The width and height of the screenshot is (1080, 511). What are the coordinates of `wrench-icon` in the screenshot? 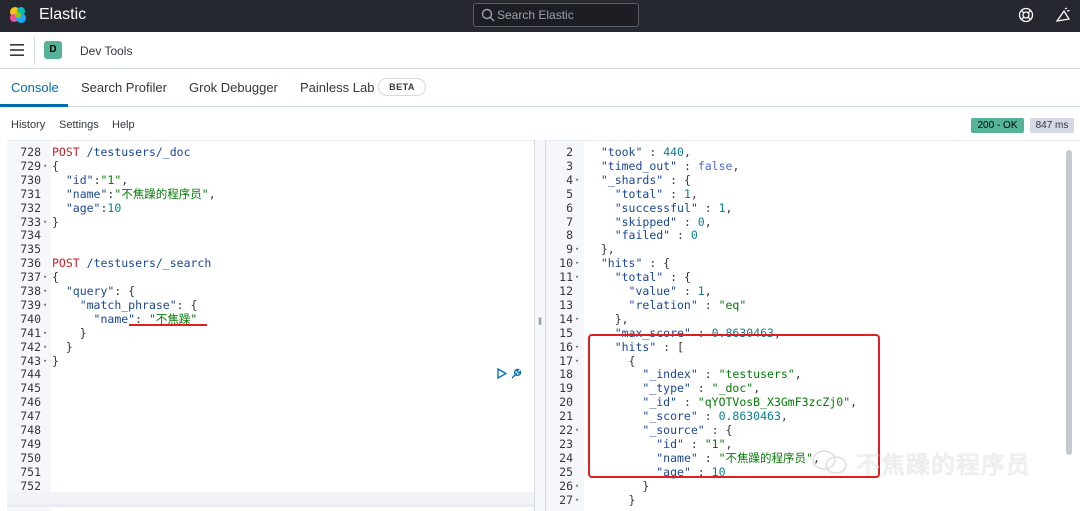 It's located at (516, 373).